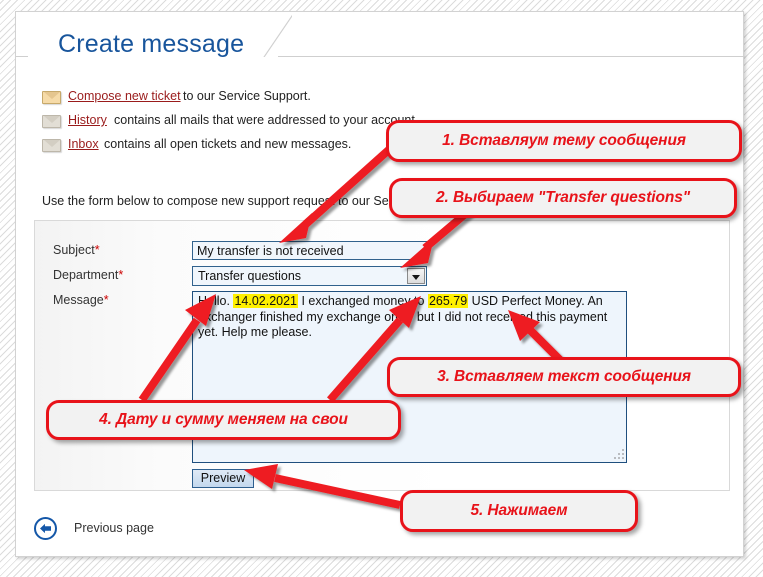 This screenshot has height=577, width=763. Describe the element at coordinates (380, 35) in the screenshot. I see `tab-strip: Create message` at that location.